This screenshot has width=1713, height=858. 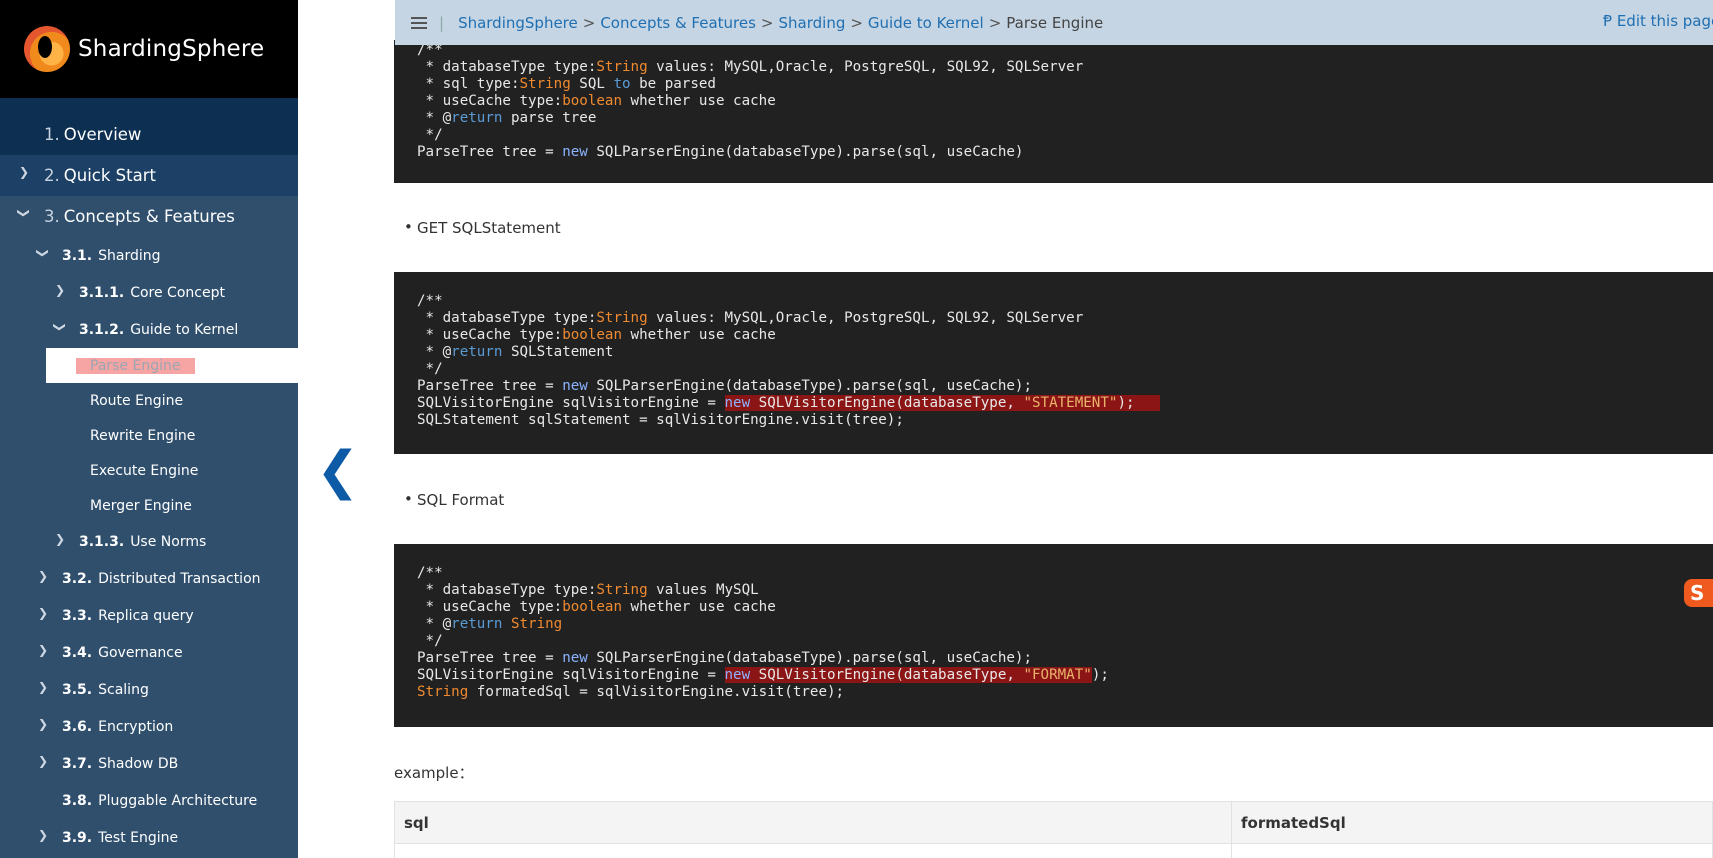 What do you see at coordinates (149, 470) in the screenshot?
I see `sidebar-item-execute-engine: Execute Engine` at bounding box center [149, 470].